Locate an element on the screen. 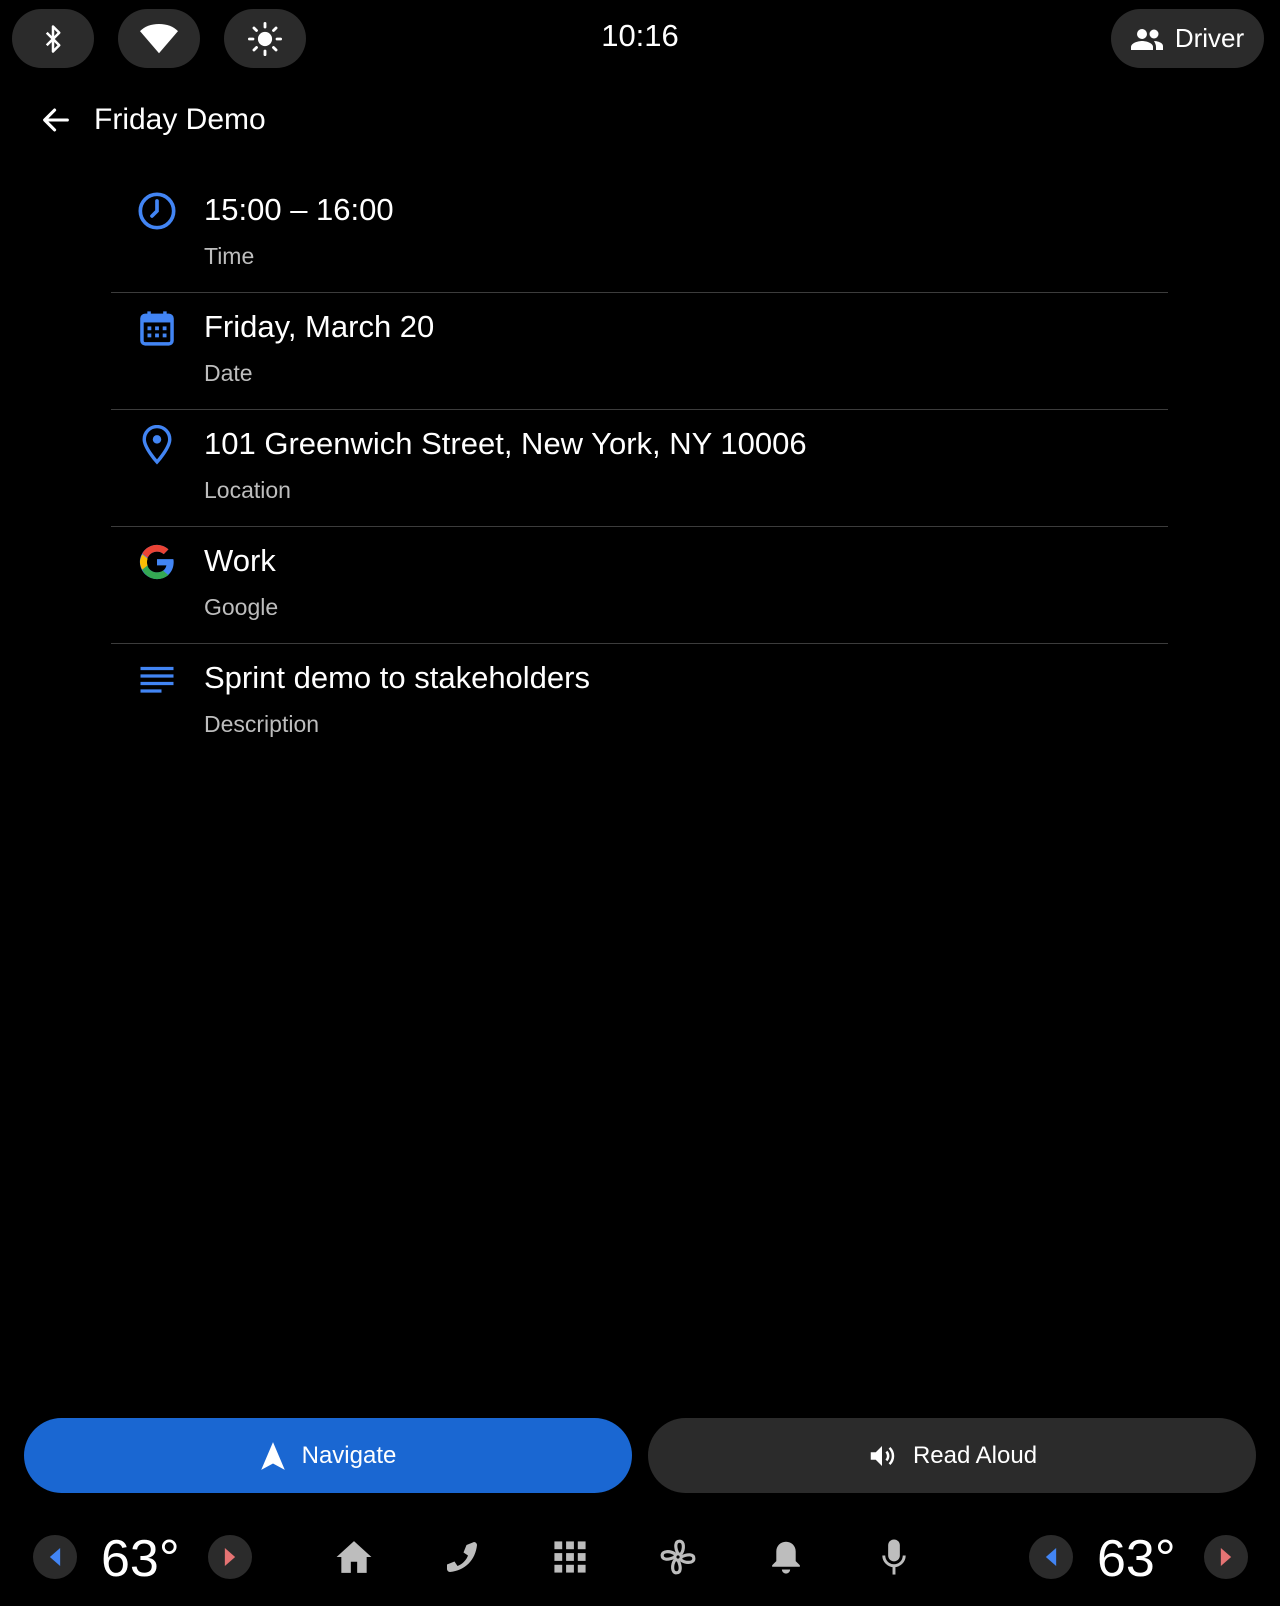  left-temp-down-button is located at coordinates (55, 1557).